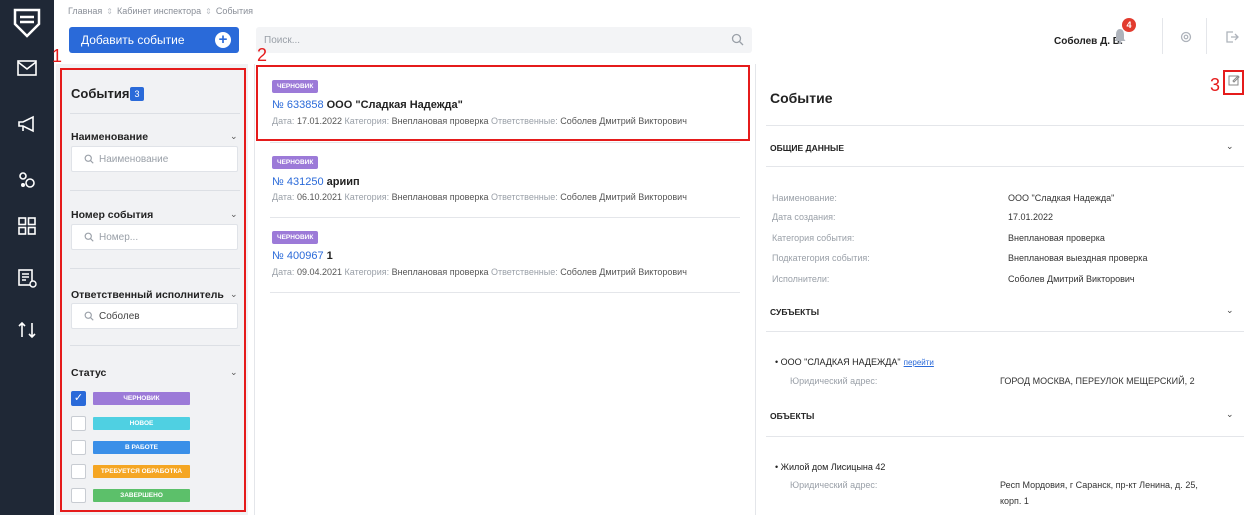 This screenshot has width=1244, height=515. What do you see at coordinates (27, 124) in the screenshot?
I see `megaphone-icon` at bounding box center [27, 124].